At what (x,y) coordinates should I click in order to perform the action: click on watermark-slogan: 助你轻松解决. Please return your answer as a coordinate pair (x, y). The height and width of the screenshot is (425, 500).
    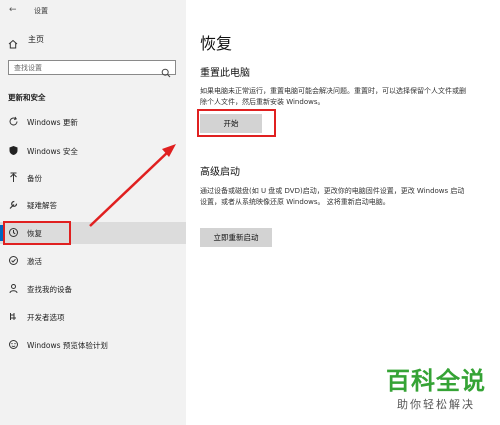
    Looking at the image, I should click on (436, 404).